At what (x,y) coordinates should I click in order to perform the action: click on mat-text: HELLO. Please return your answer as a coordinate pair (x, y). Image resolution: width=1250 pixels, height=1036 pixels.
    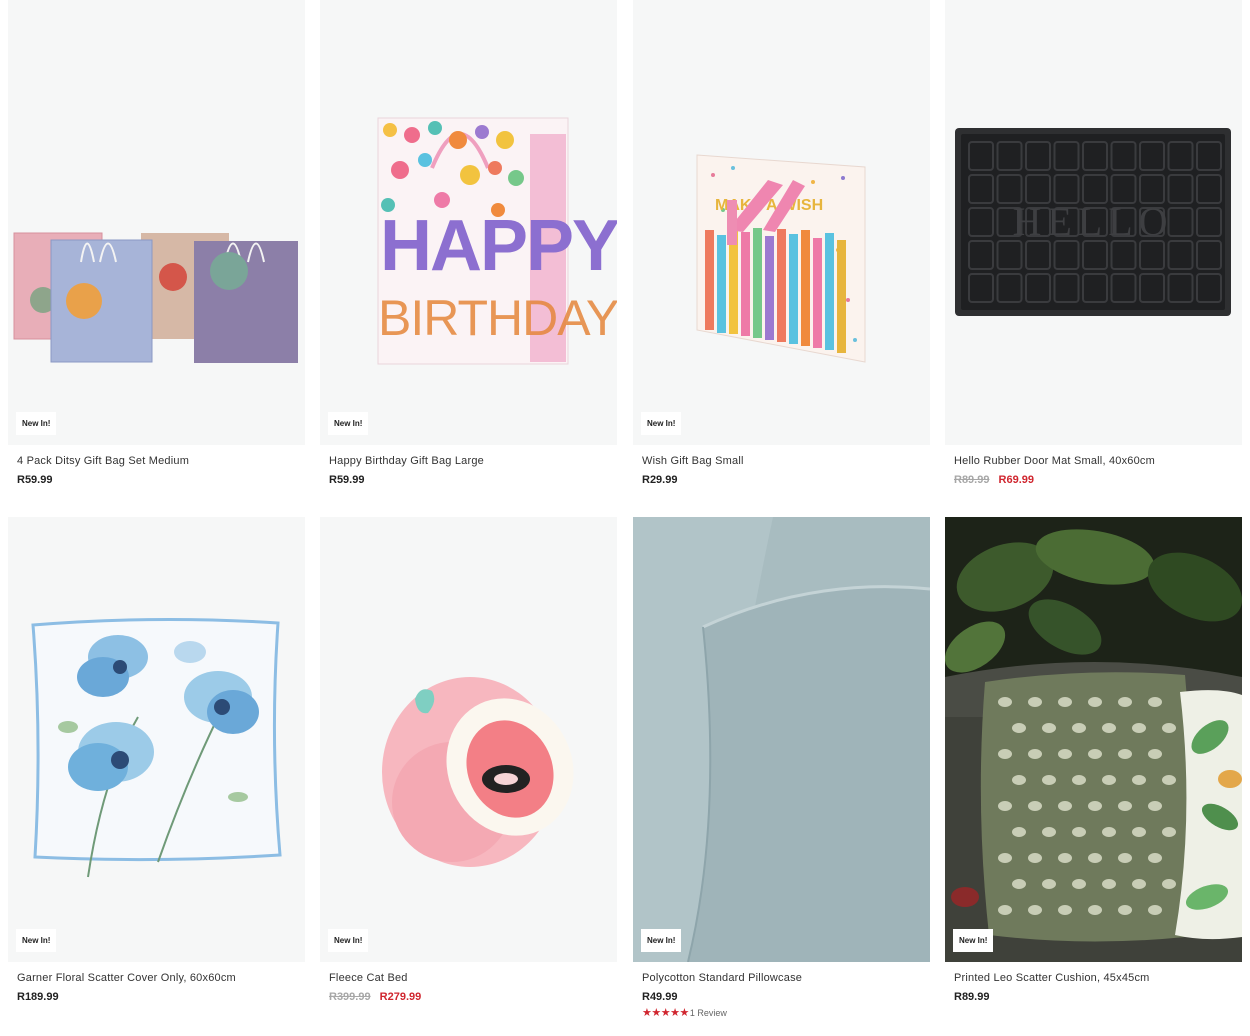
    Looking at the image, I should click on (1092, 221).